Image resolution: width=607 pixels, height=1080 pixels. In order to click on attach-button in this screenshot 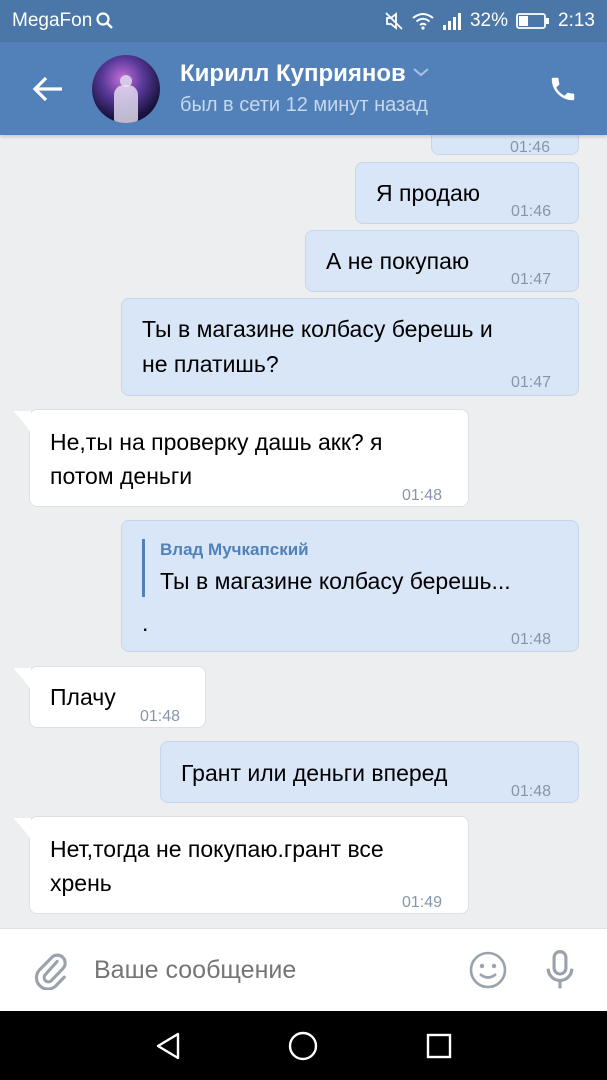, I will do `click(50, 970)`.